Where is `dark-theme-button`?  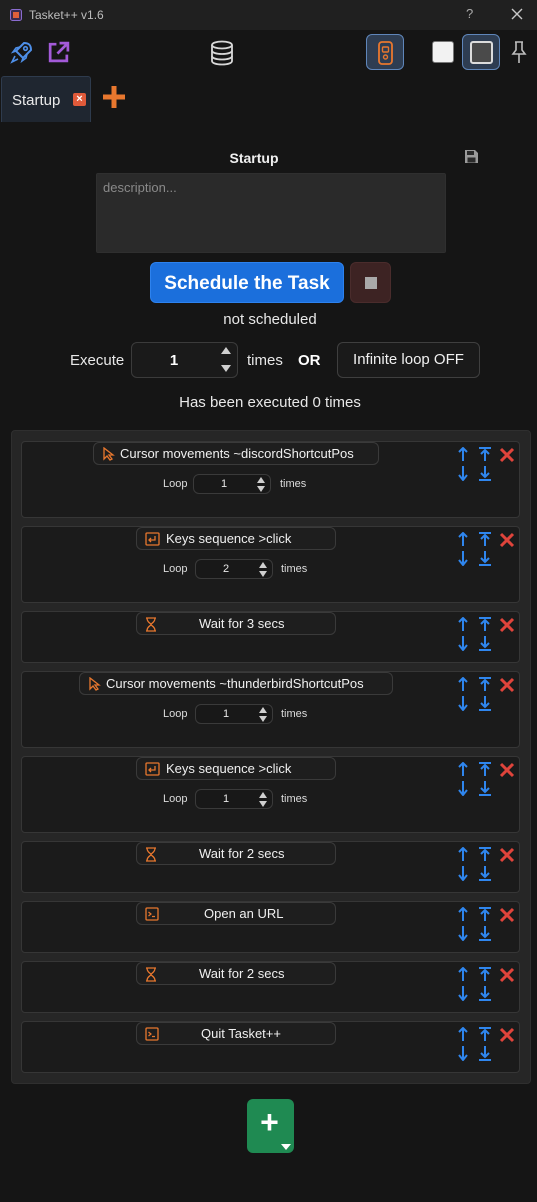
dark-theme-button is located at coordinates (481, 52).